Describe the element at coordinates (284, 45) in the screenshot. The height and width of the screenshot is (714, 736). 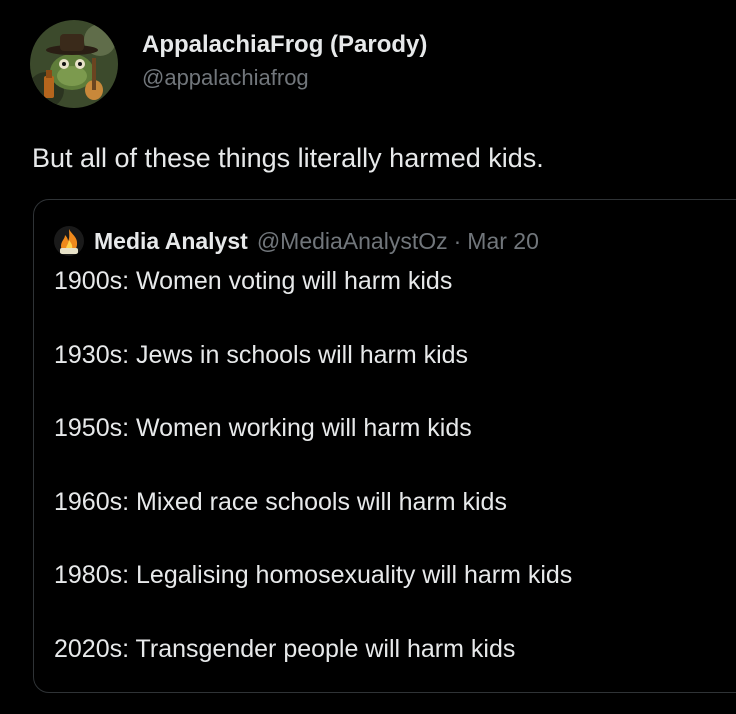
I see `author-display-name: AppalachiaFrog (Parody)` at that location.